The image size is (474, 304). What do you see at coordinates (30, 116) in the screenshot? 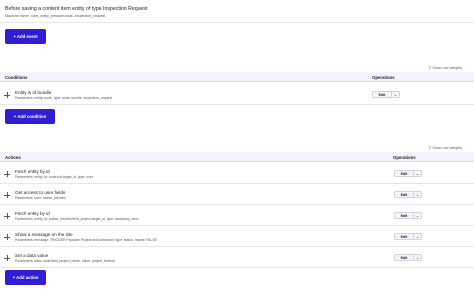
I see `add-condition-button: + Add condition` at bounding box center [30, 116].